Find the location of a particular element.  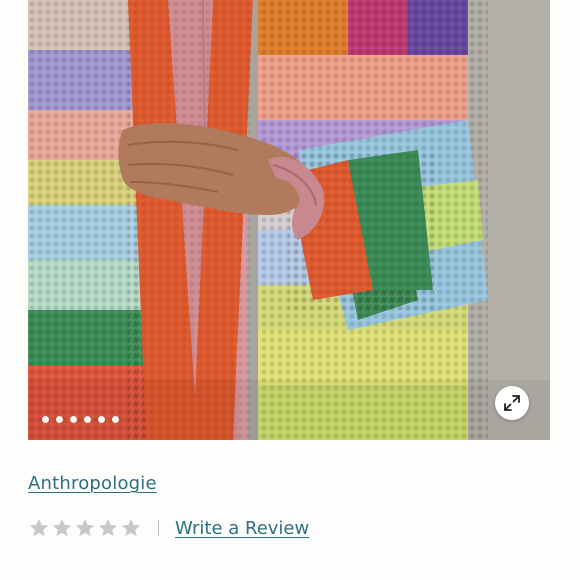

expand-image-button is located at coordinates (512, 403).